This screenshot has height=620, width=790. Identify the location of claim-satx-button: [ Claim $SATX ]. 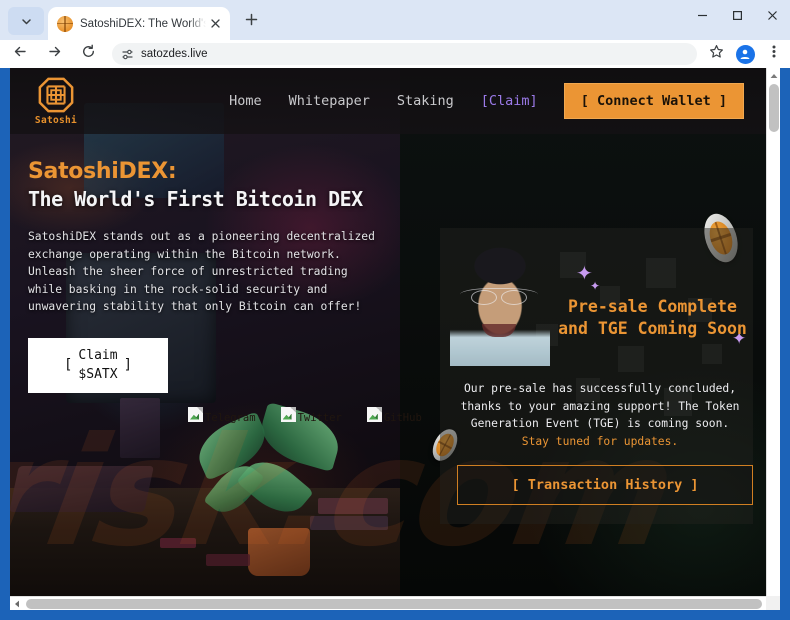
(98, 365).